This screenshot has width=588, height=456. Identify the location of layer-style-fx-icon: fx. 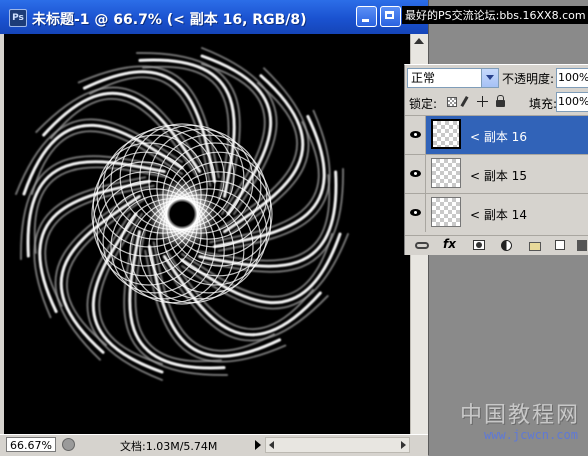
(451, 244).